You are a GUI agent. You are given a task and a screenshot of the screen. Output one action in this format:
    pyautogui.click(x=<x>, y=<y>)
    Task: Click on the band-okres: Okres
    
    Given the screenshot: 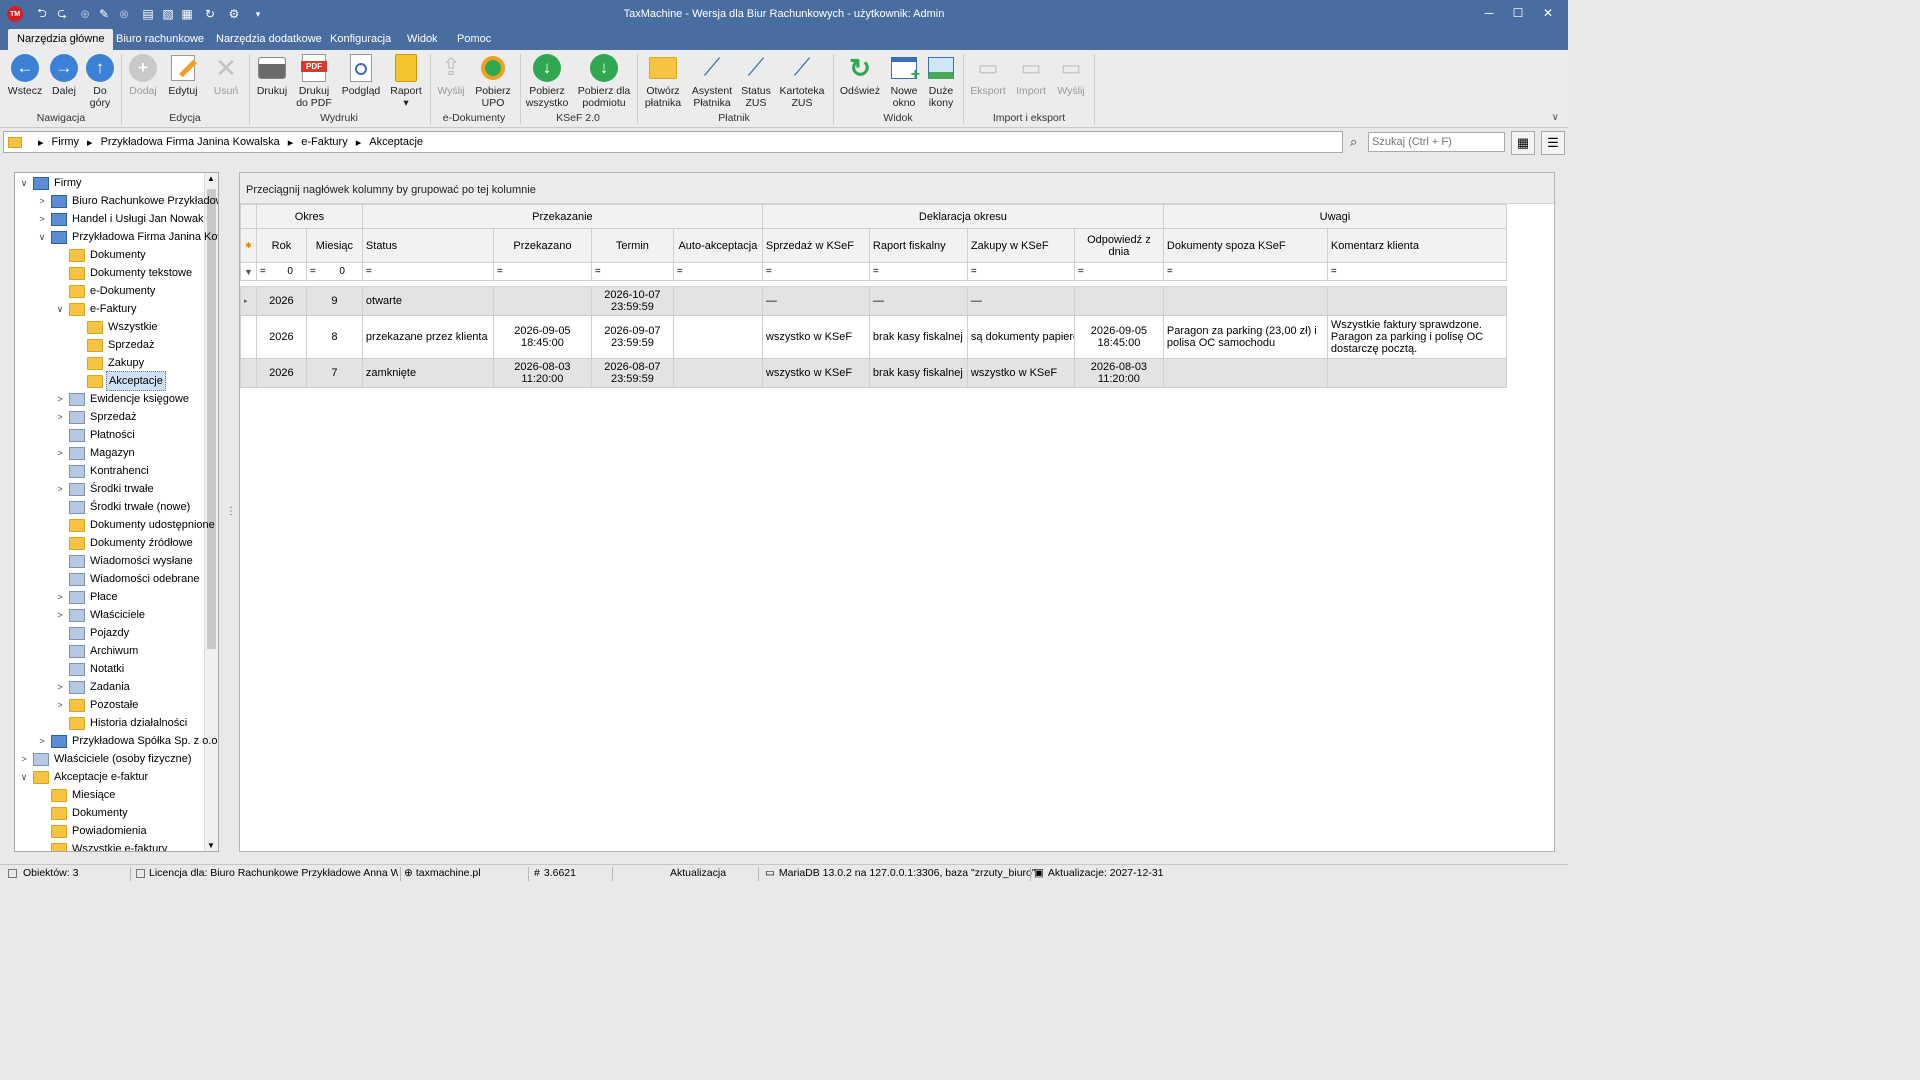 What is the action you would take?
    pyautogui.click(x=309, y=216)
    